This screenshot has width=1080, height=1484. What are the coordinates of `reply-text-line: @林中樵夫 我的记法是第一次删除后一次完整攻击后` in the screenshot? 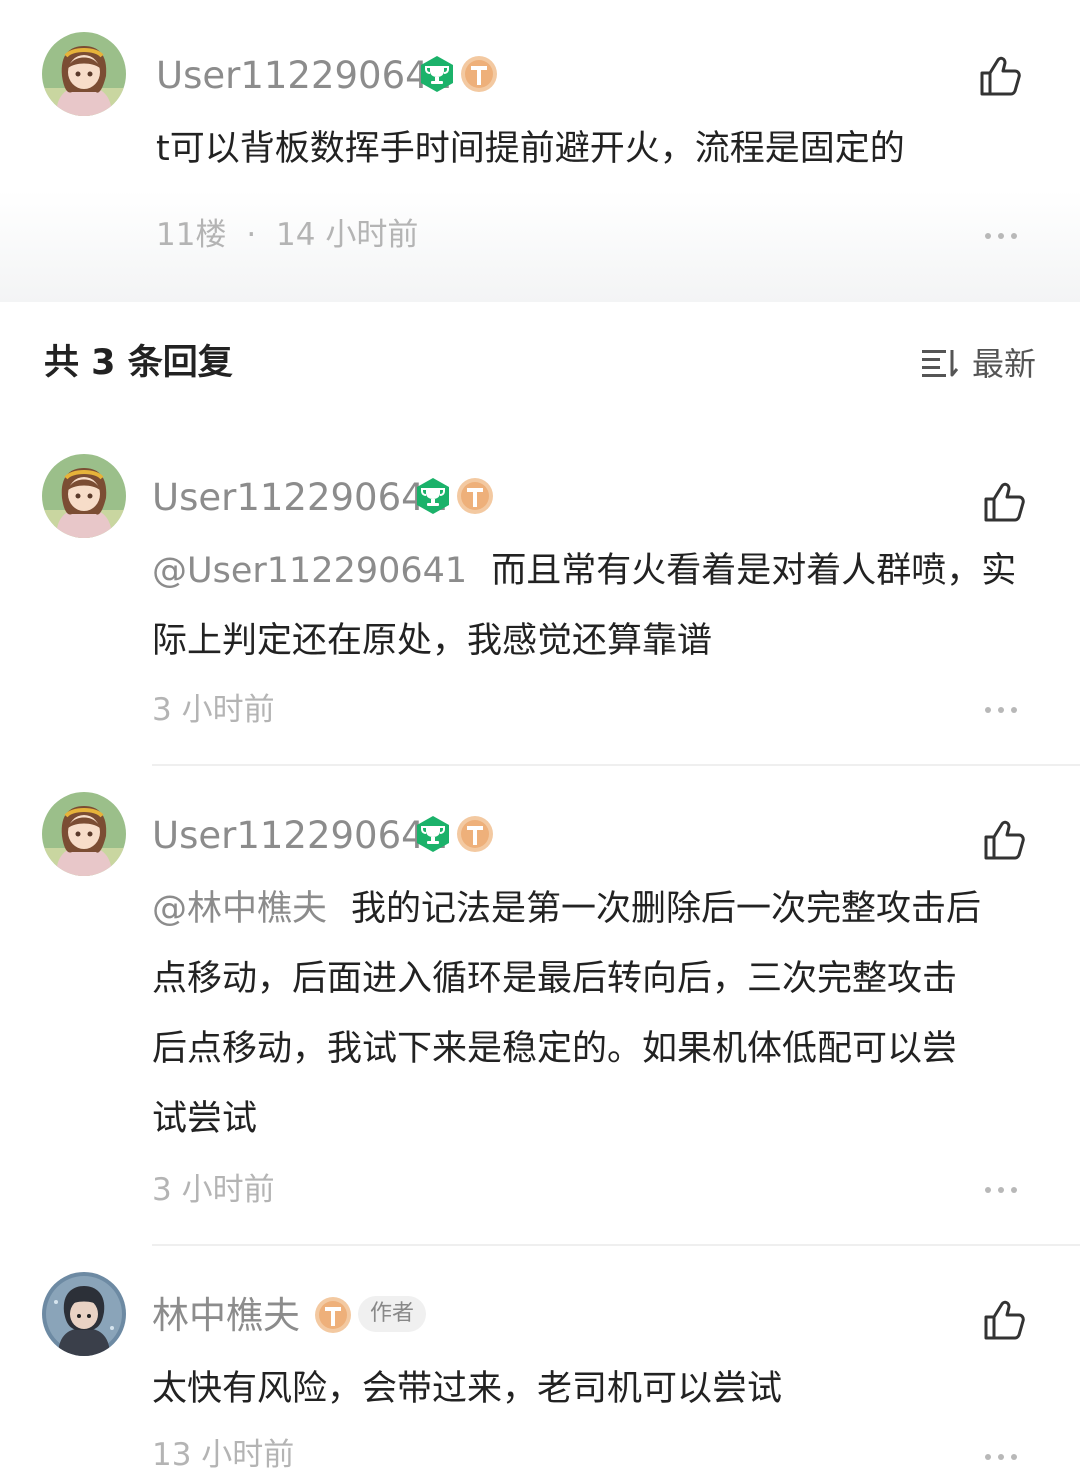 It's located at (566, 909).